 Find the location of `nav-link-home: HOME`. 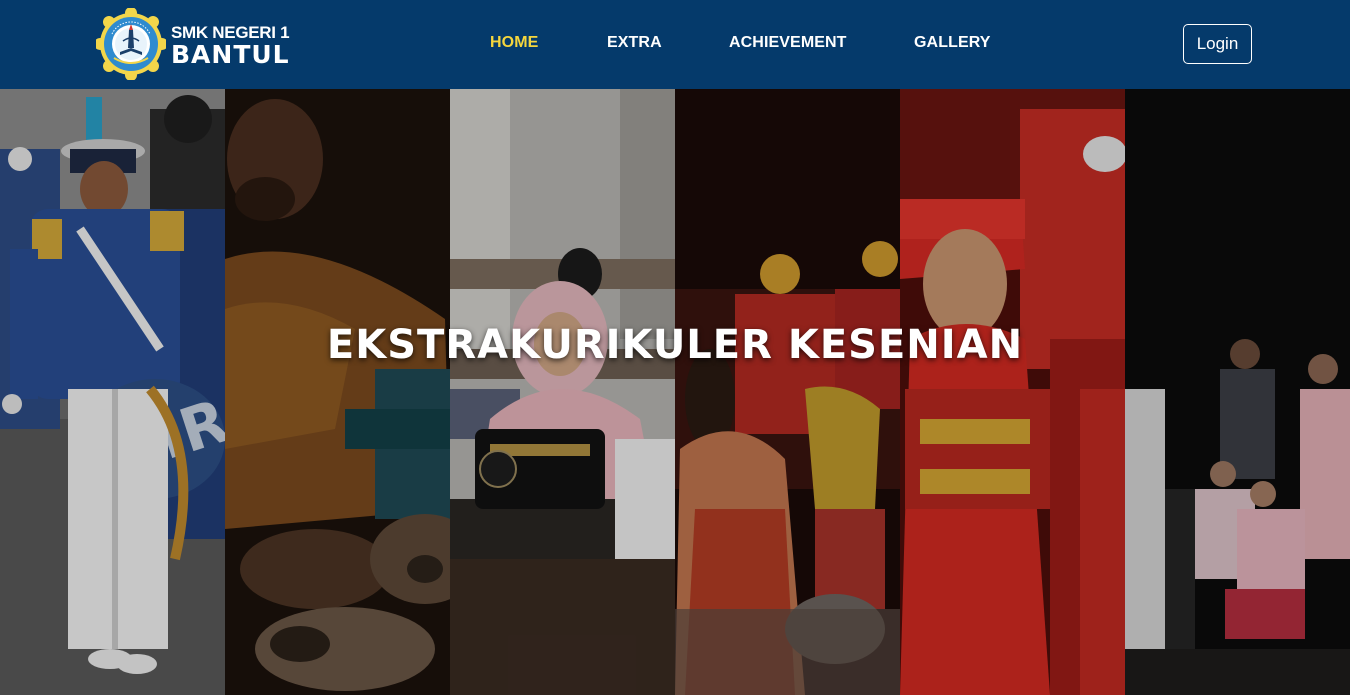

nav-link-home: HOME is located at coordinates (514, 43).